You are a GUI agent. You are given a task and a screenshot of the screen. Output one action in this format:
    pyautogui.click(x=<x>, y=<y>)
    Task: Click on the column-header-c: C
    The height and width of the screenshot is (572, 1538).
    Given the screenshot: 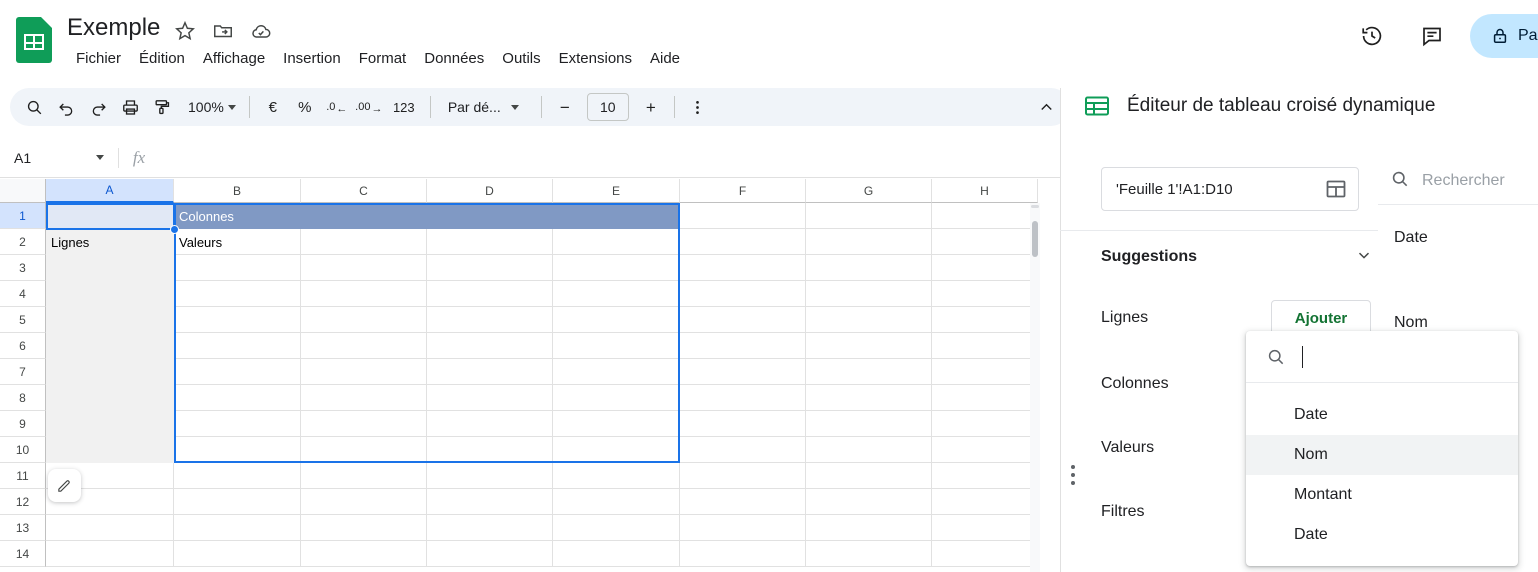 What is the action you would take?
    pyautogui.click(x=364, y=191)
    